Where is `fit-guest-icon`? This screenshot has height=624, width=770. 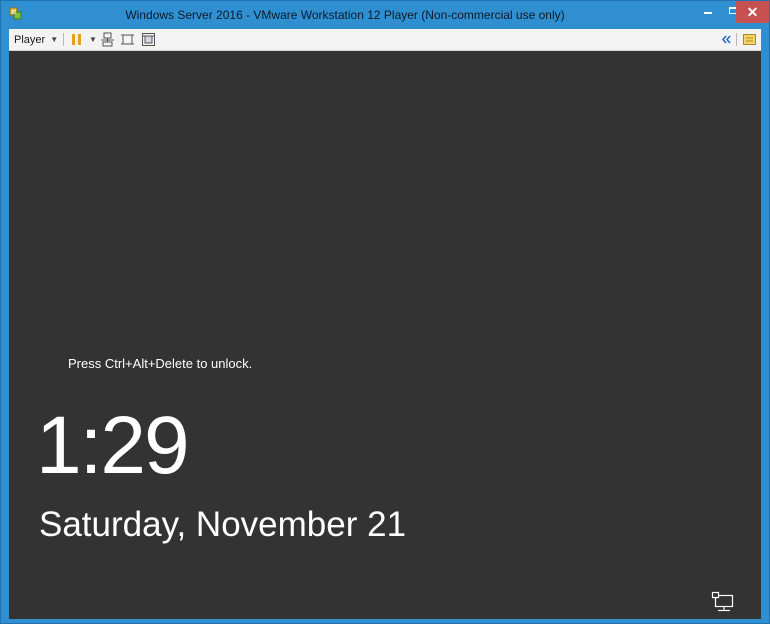 fit-guest-icon is located at coordinates (127, 39).